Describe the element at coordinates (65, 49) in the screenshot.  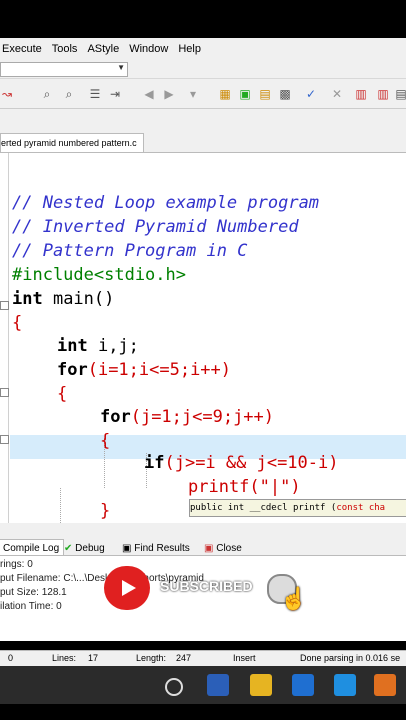
I see `menu-tools: Tools` at that location.